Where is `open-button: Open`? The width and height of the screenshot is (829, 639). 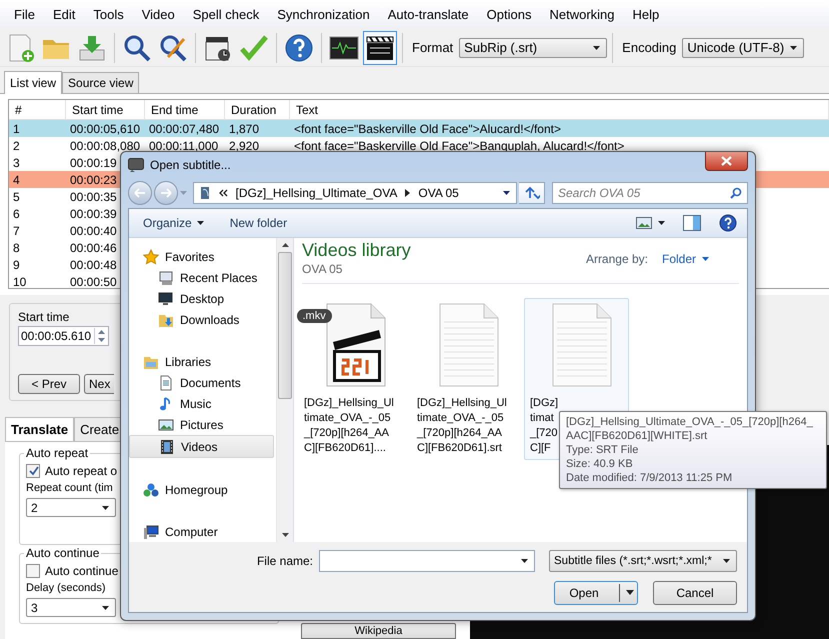 open-button: Open is located at coordinates (596, 592).